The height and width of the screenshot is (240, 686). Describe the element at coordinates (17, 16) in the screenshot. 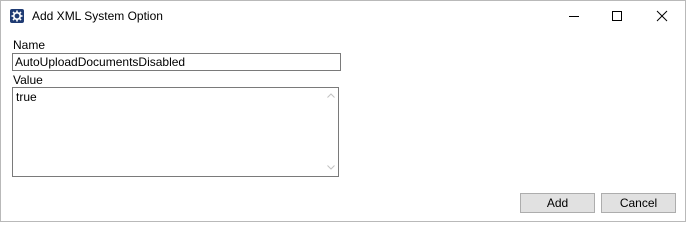

I see `gear-icon` at that location.